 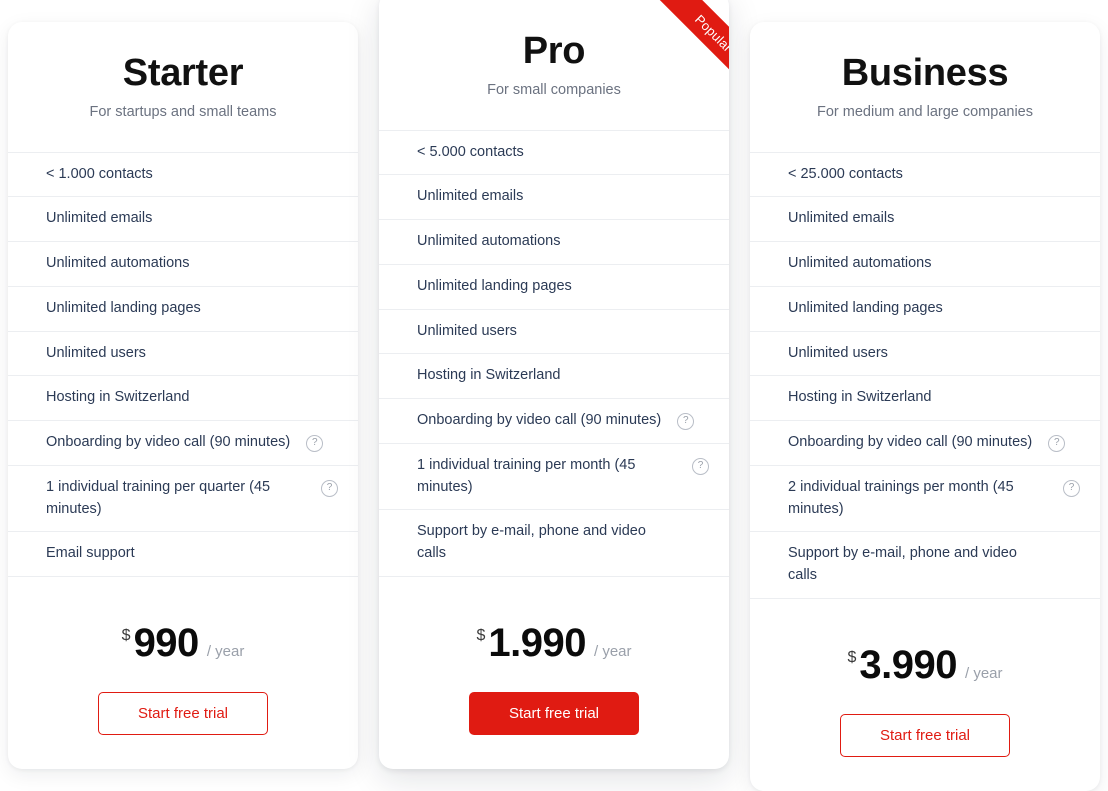 I want to click on price-amount: 990, so click(x=166, y=643).